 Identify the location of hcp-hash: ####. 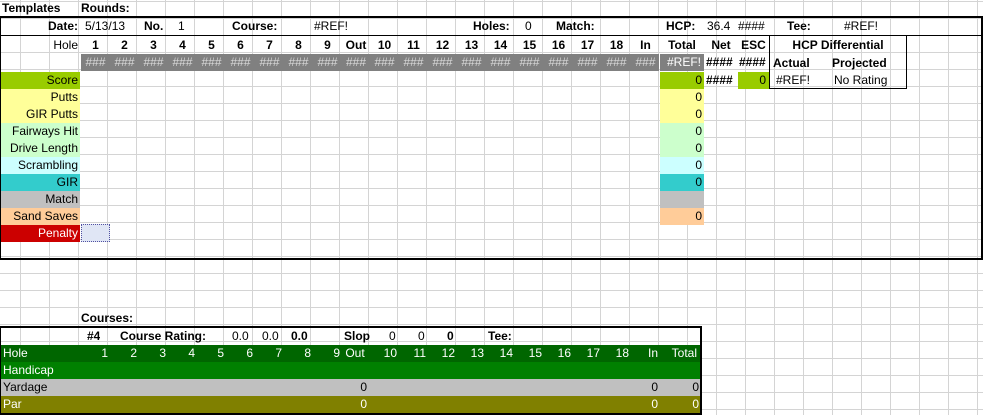
(751, 26).